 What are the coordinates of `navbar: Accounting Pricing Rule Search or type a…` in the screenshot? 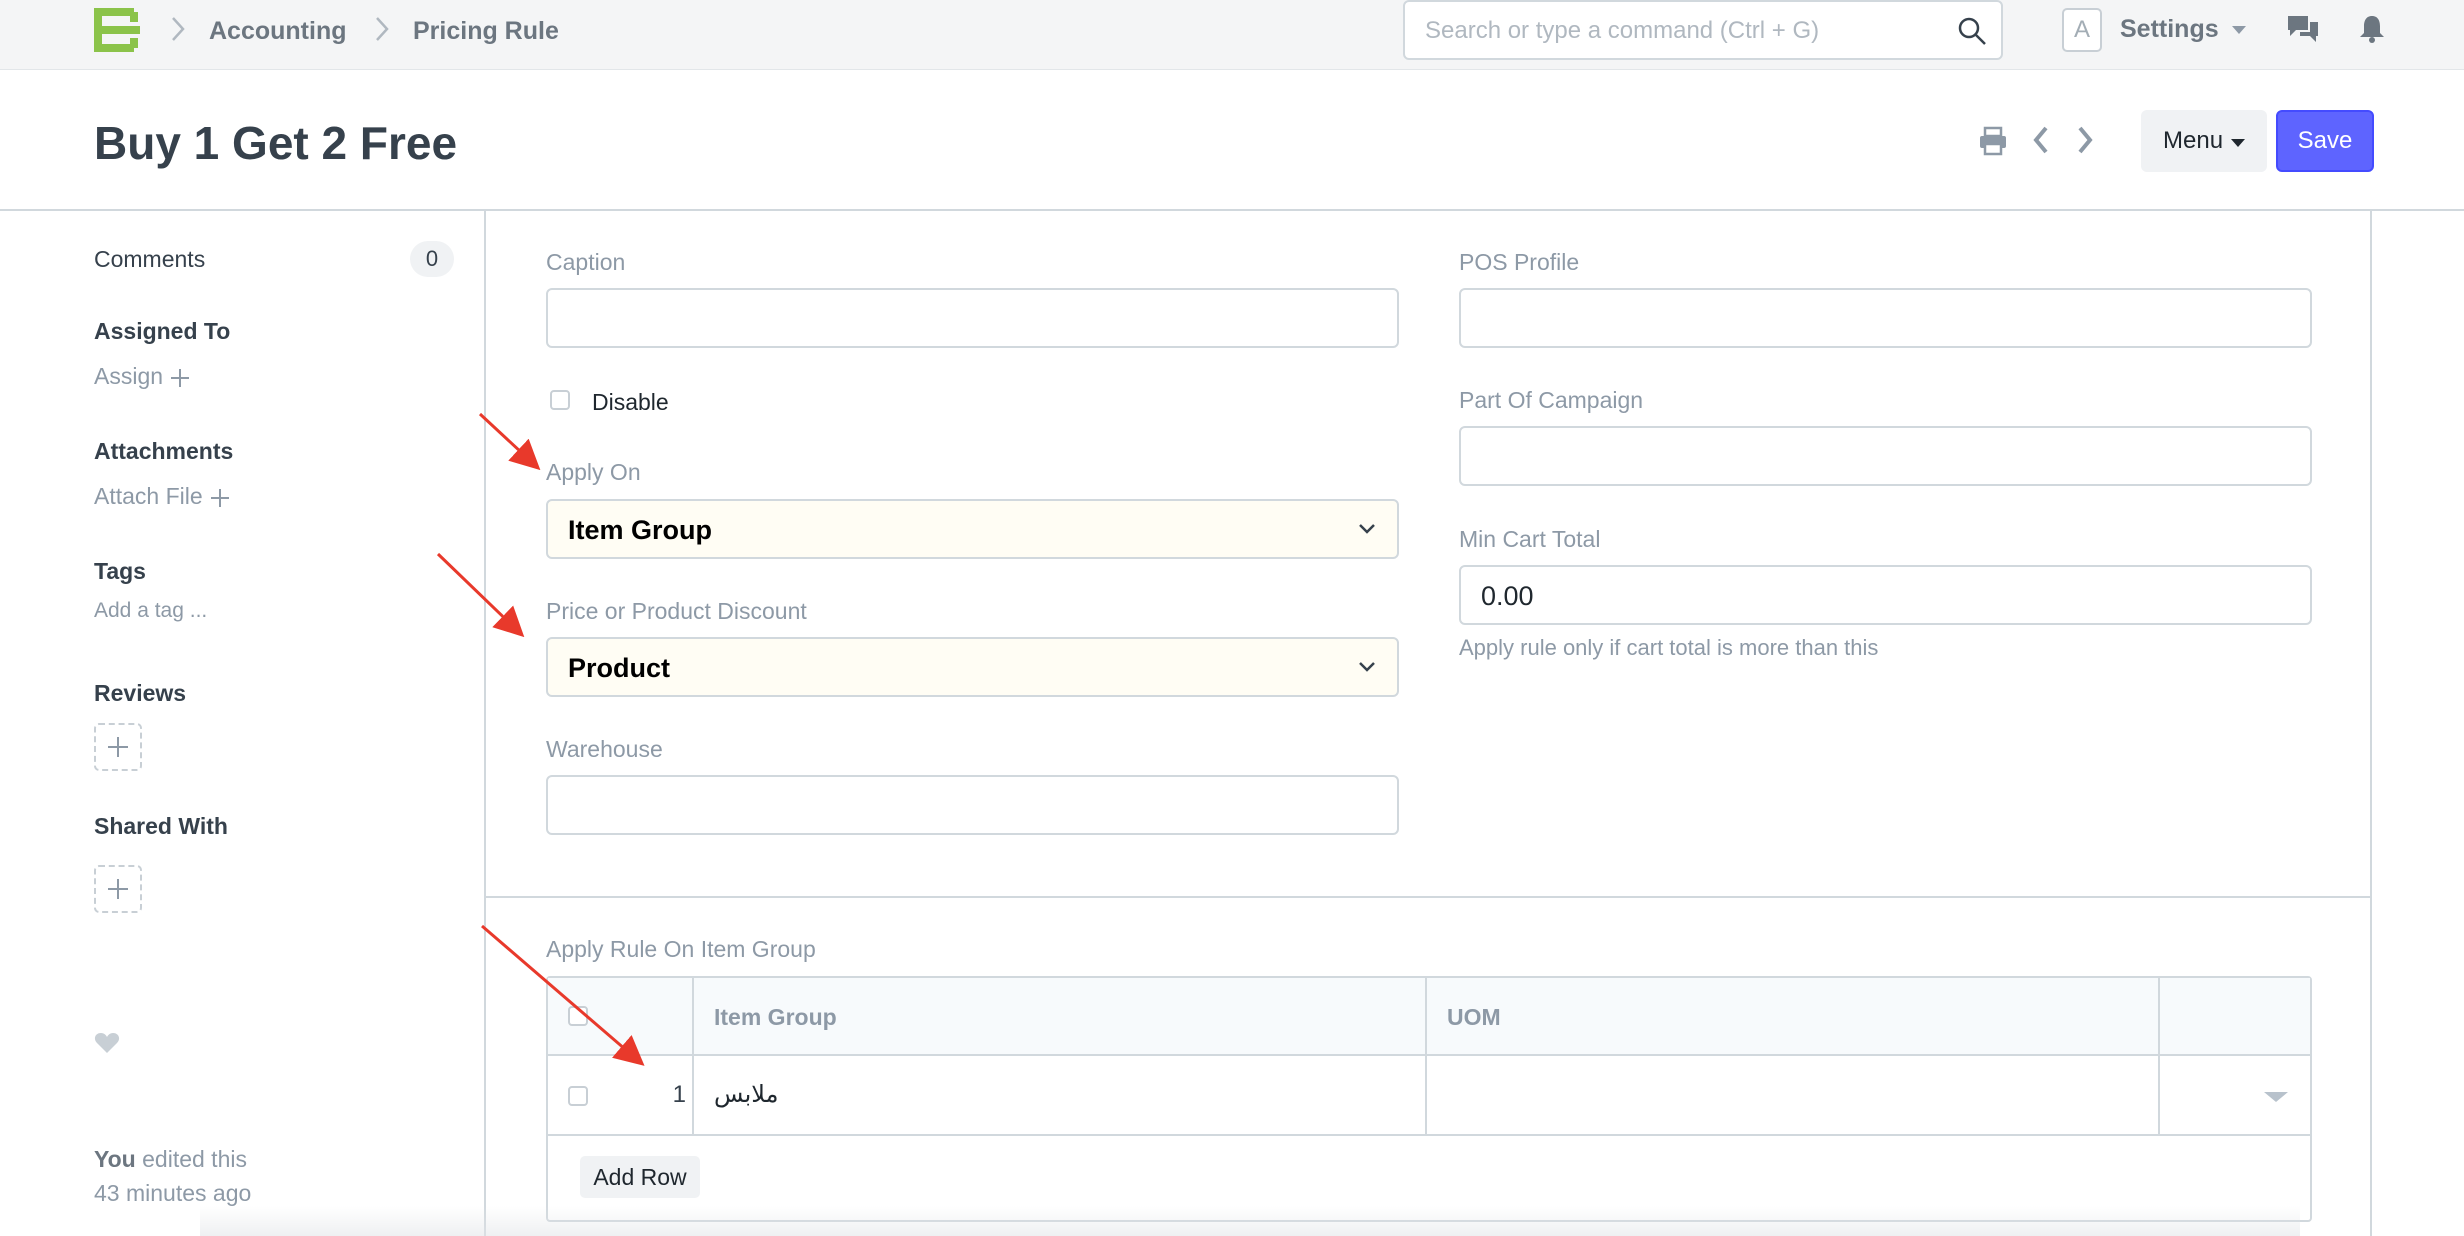 It's located at (1232, 35).